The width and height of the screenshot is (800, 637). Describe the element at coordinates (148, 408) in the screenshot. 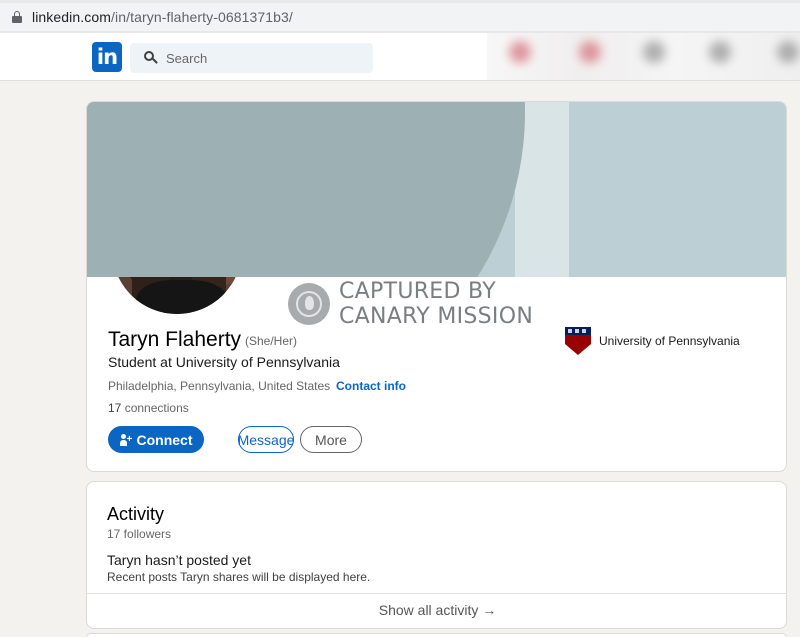

I see `connections-count: 17 connections` at that location.